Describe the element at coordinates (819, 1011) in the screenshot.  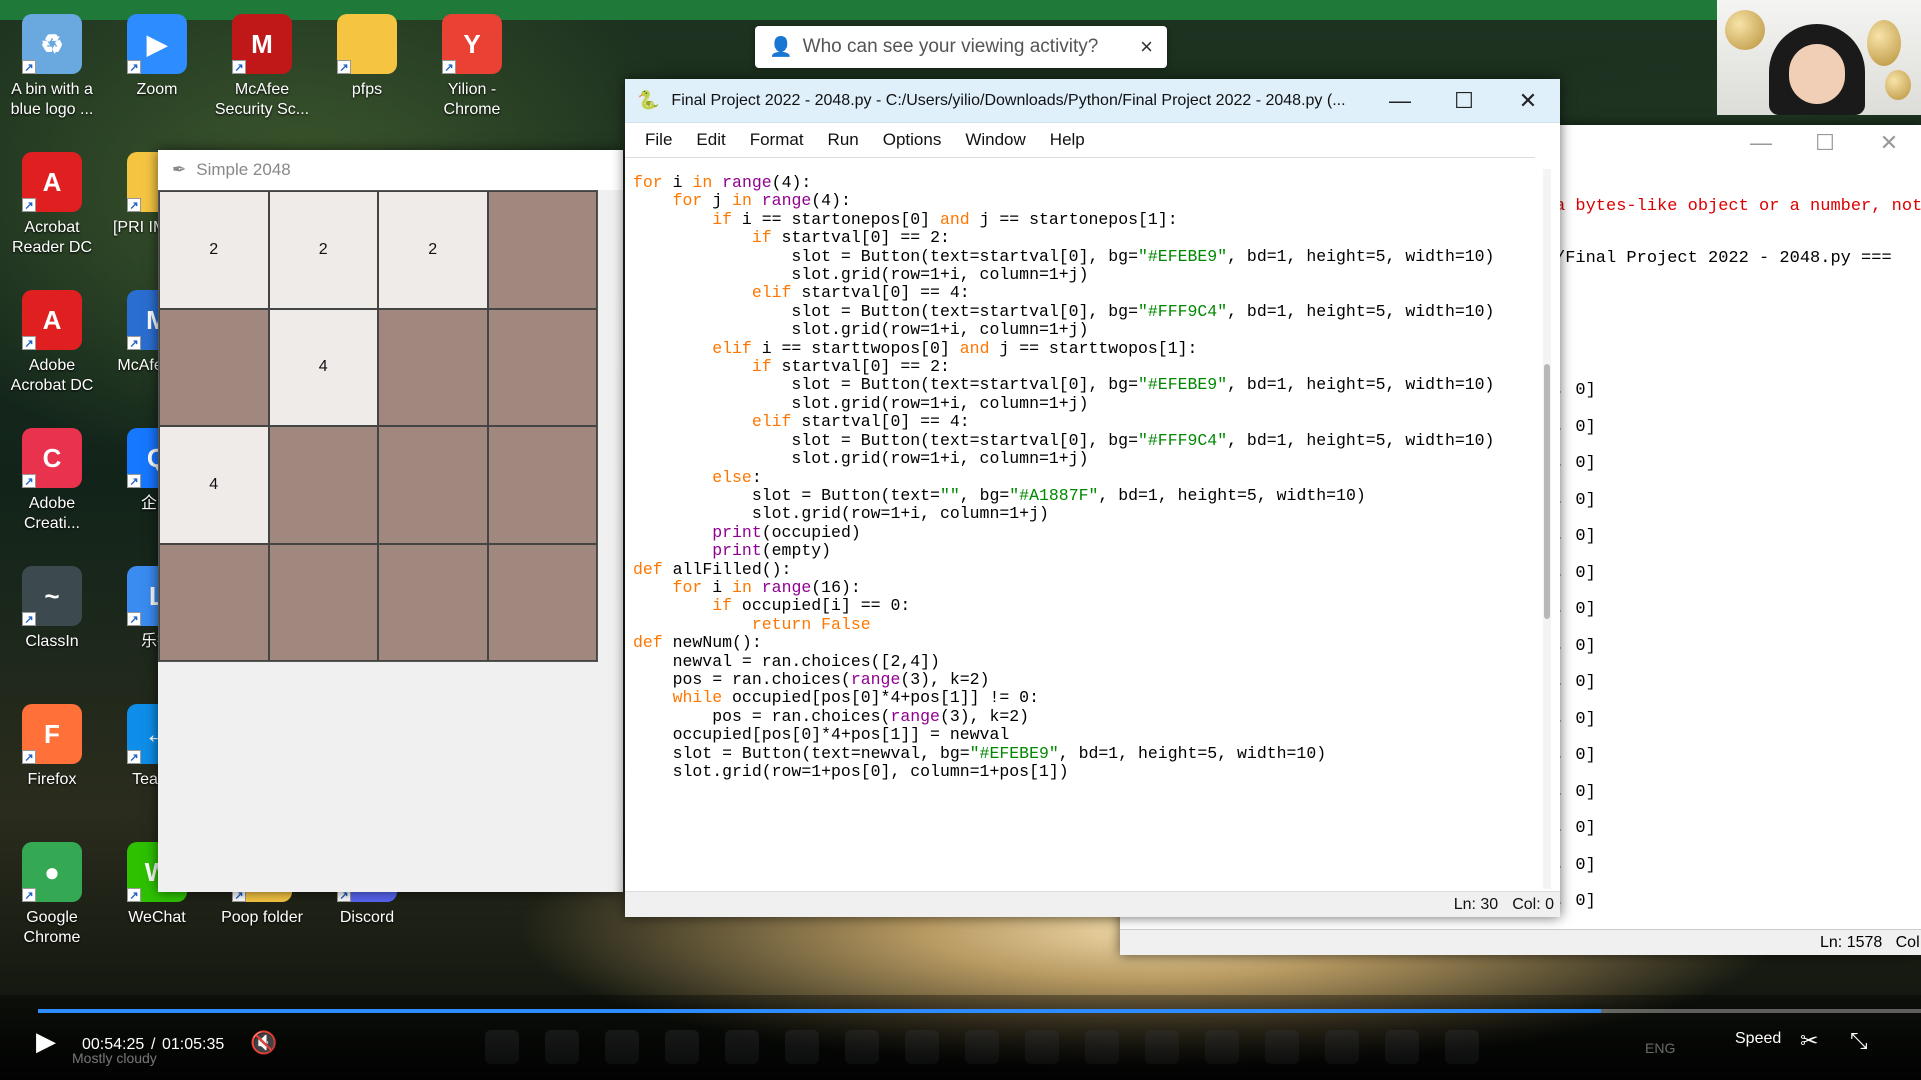
I see `progress-fill` at that location.